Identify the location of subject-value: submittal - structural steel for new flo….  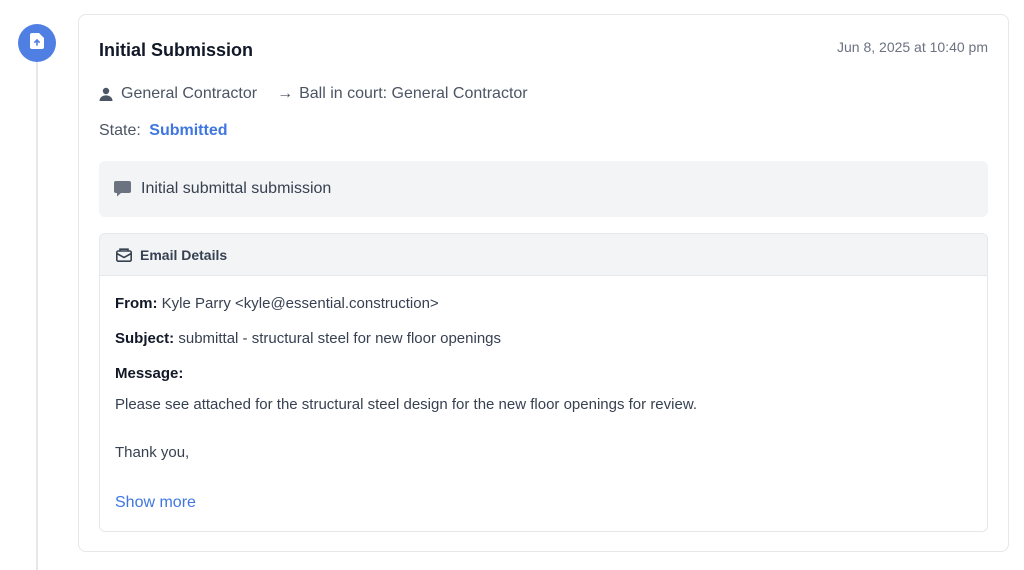
(340, 338).